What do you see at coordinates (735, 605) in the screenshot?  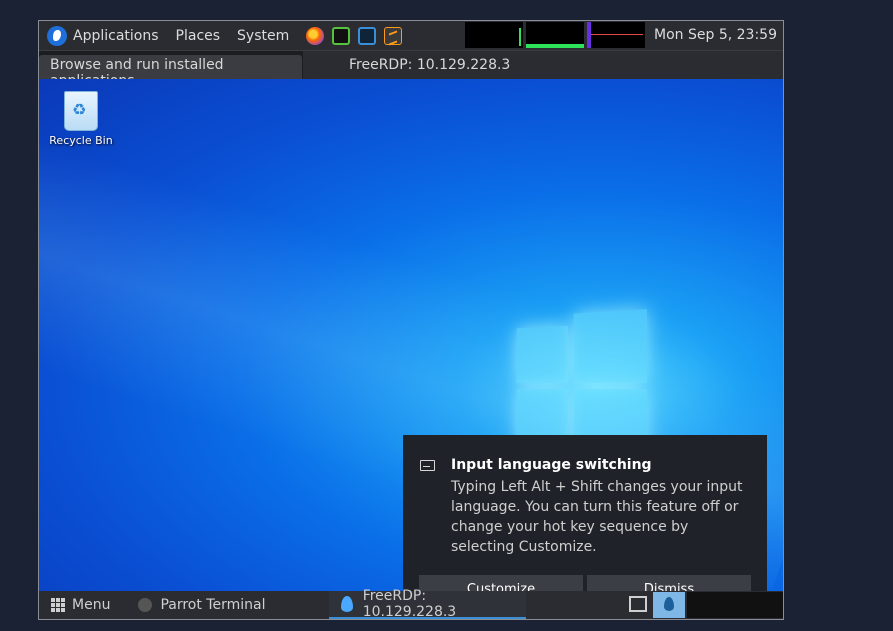 I see `tray-empty-area` at bounding box center [735, 605].